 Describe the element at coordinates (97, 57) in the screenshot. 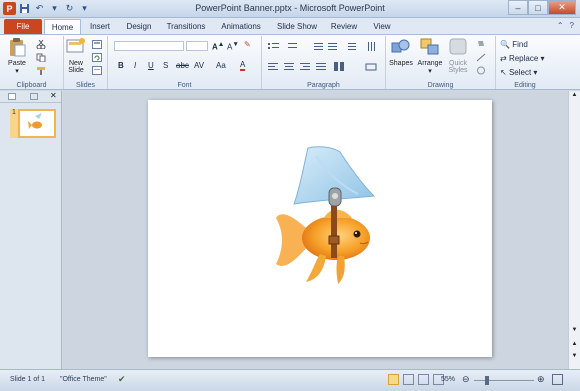

I see `reset-icon` at that location.